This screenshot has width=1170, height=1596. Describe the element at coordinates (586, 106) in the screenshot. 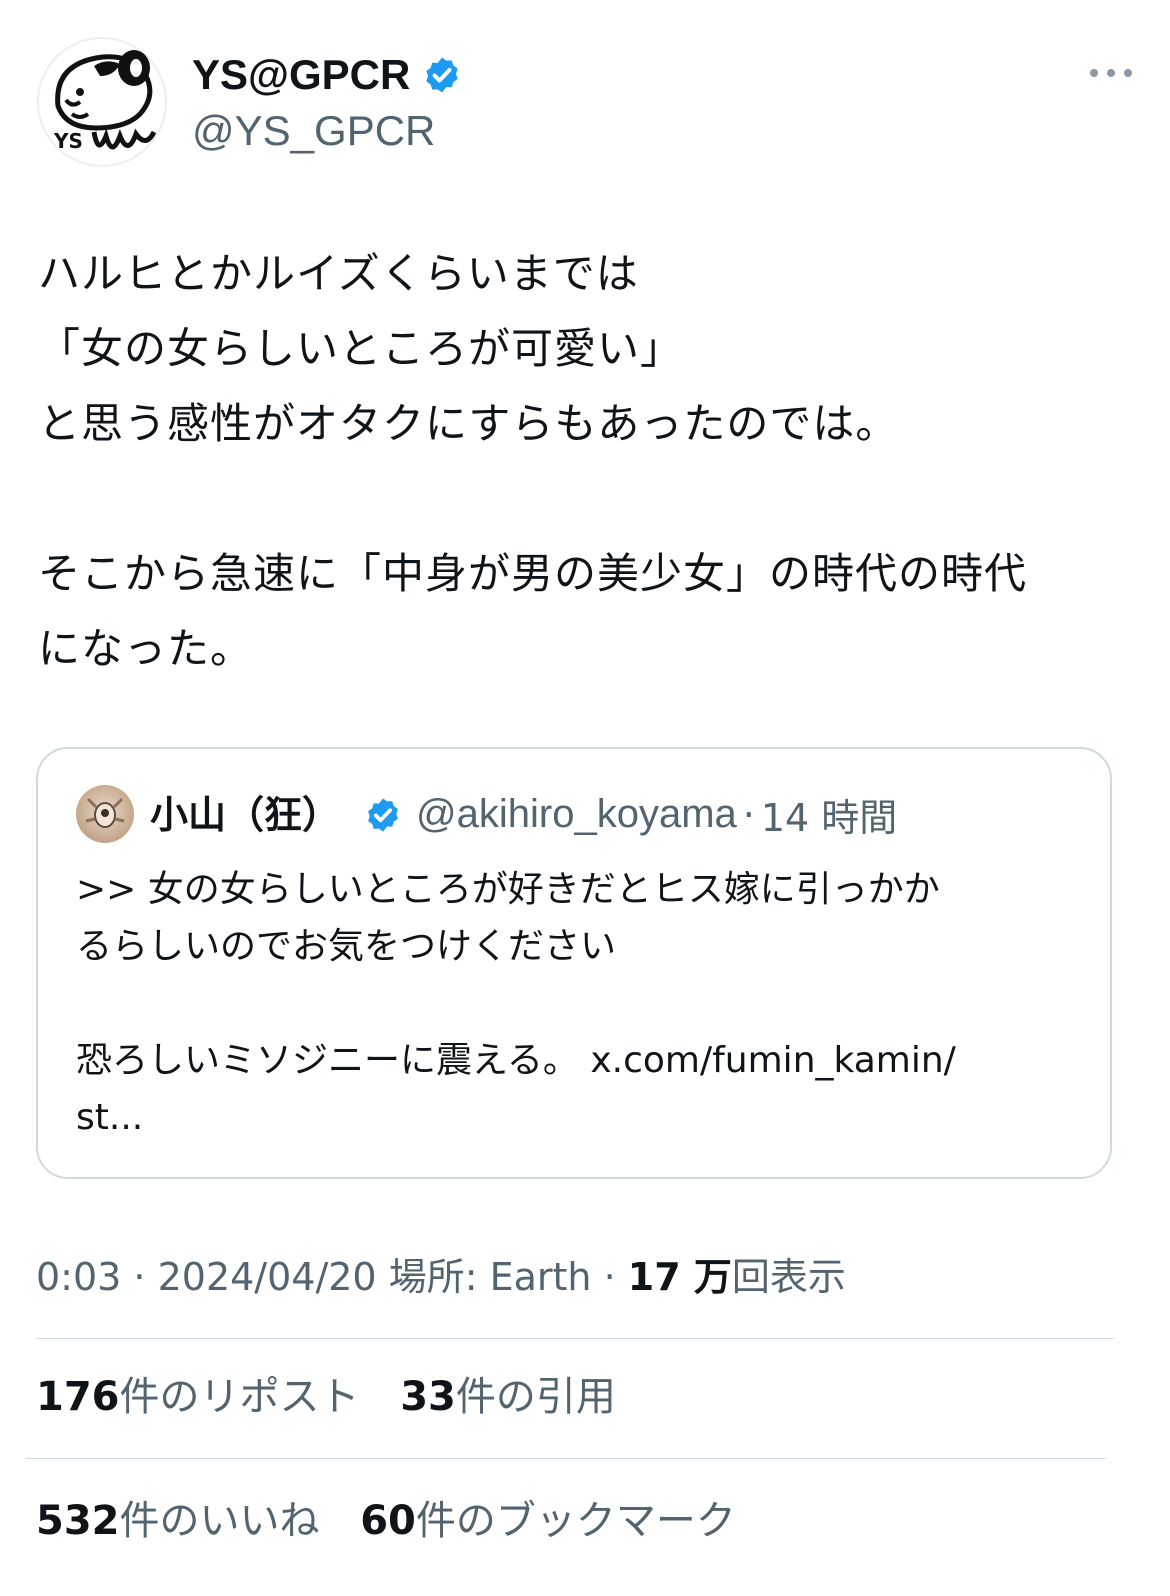

I see `tweet-header: YS YS@GPCR @YS_GPCR` at that location.